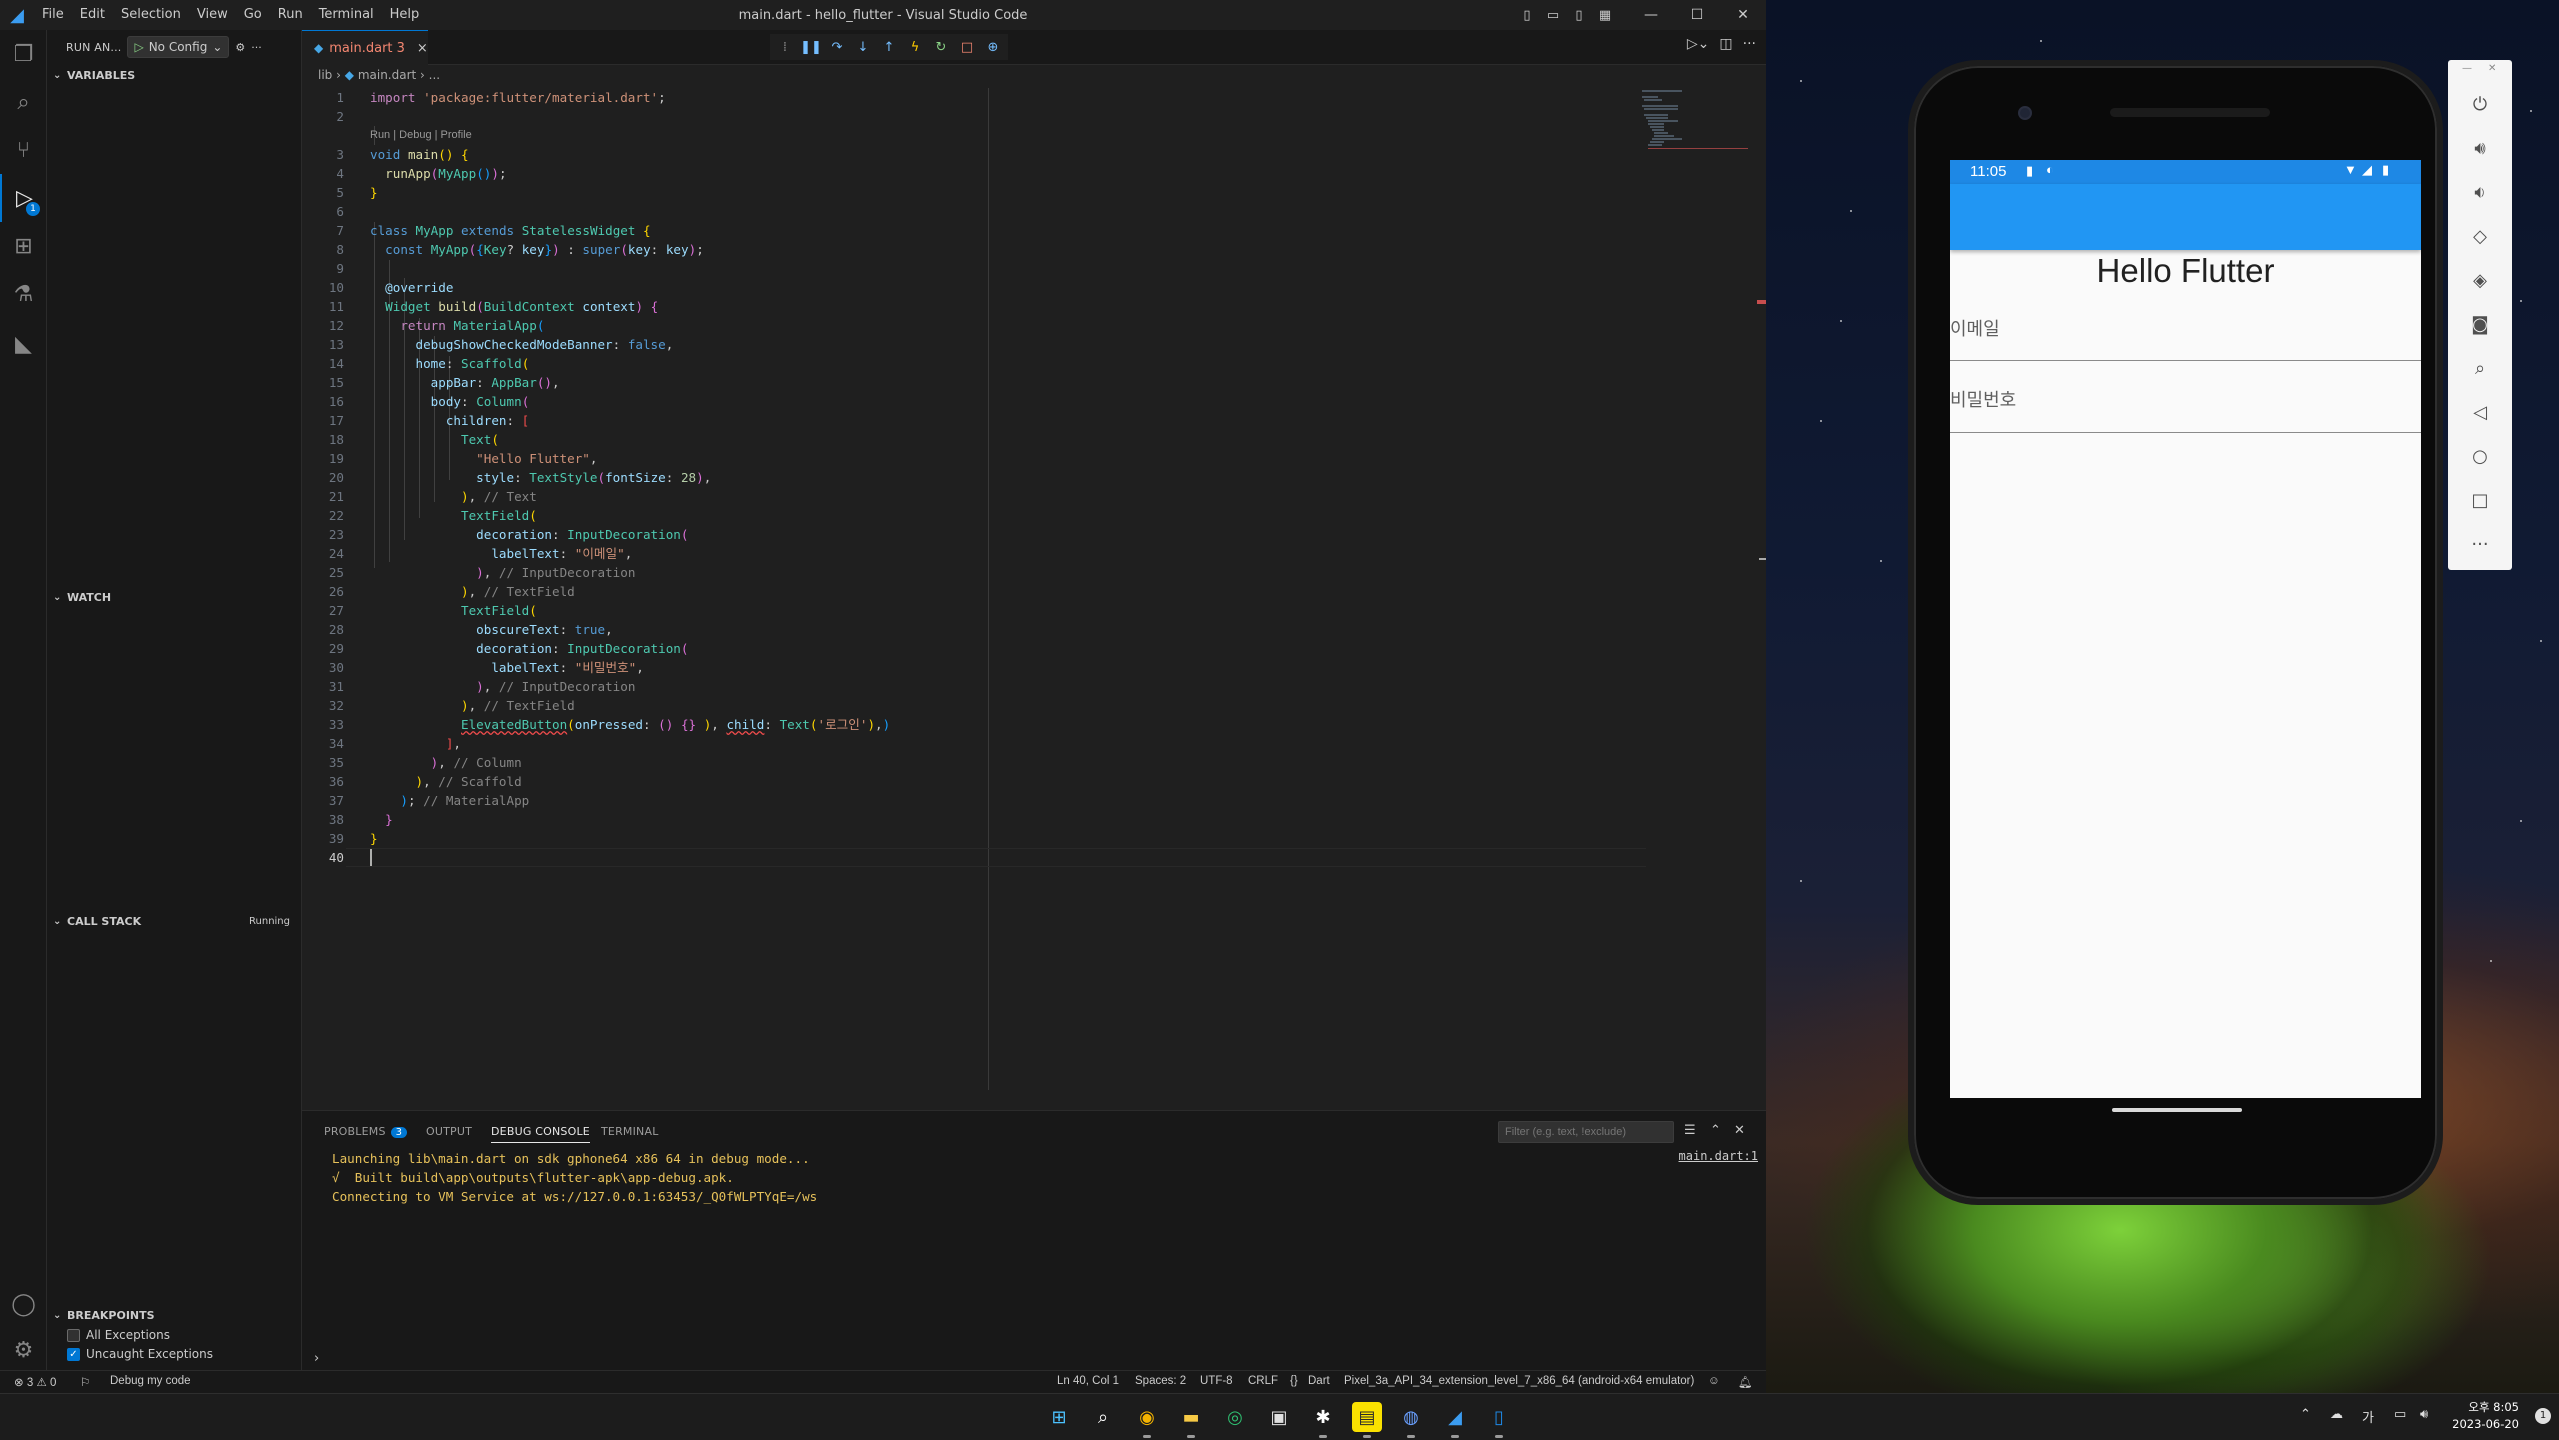  Describe the element at coordinates (1690, 1130) in the screenshot. I see `clear-console-icon: ☰` at that location.